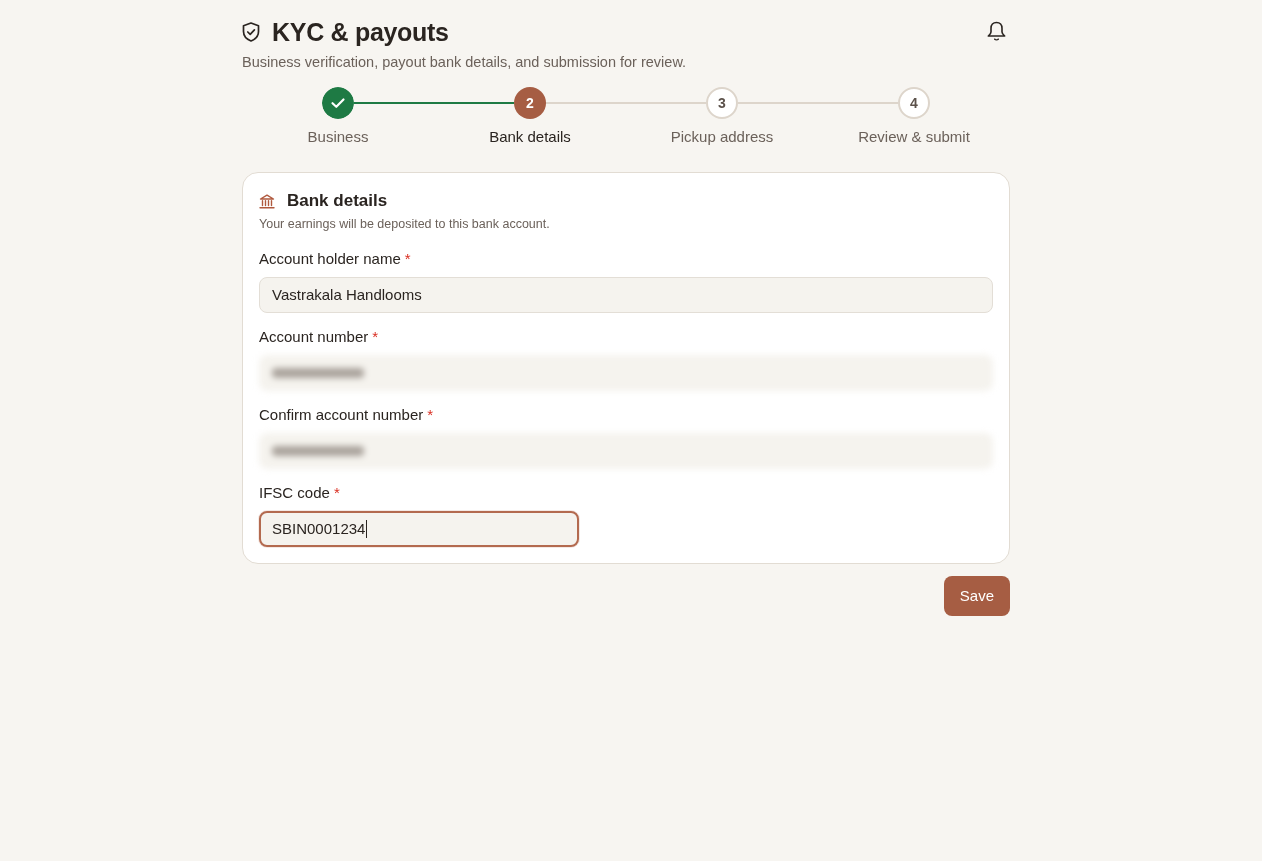 Image resolution: width=1262 pixels, height=861 pixels. What do you see at coordinates (360, 32) in the screenshot?
I see `page-title: KYC & payouts` at bounding box center [360, 32].